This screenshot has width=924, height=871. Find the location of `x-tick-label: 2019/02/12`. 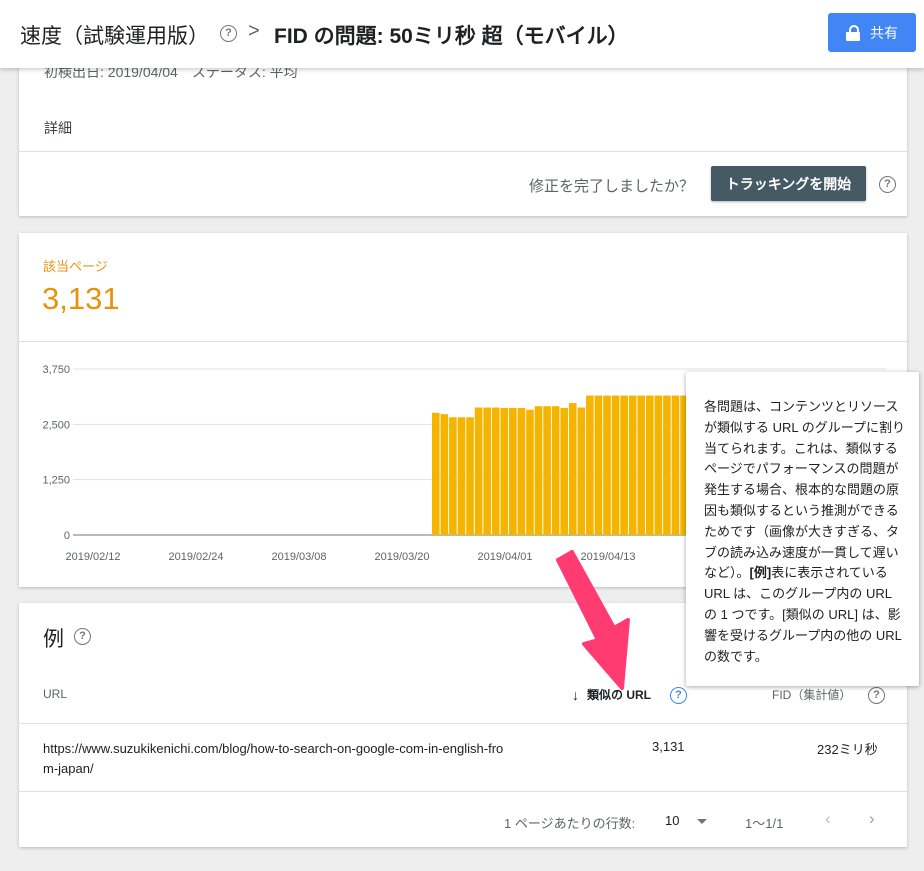

x-tick-label: 2019/02/12 is located at coordinates (92, 557).